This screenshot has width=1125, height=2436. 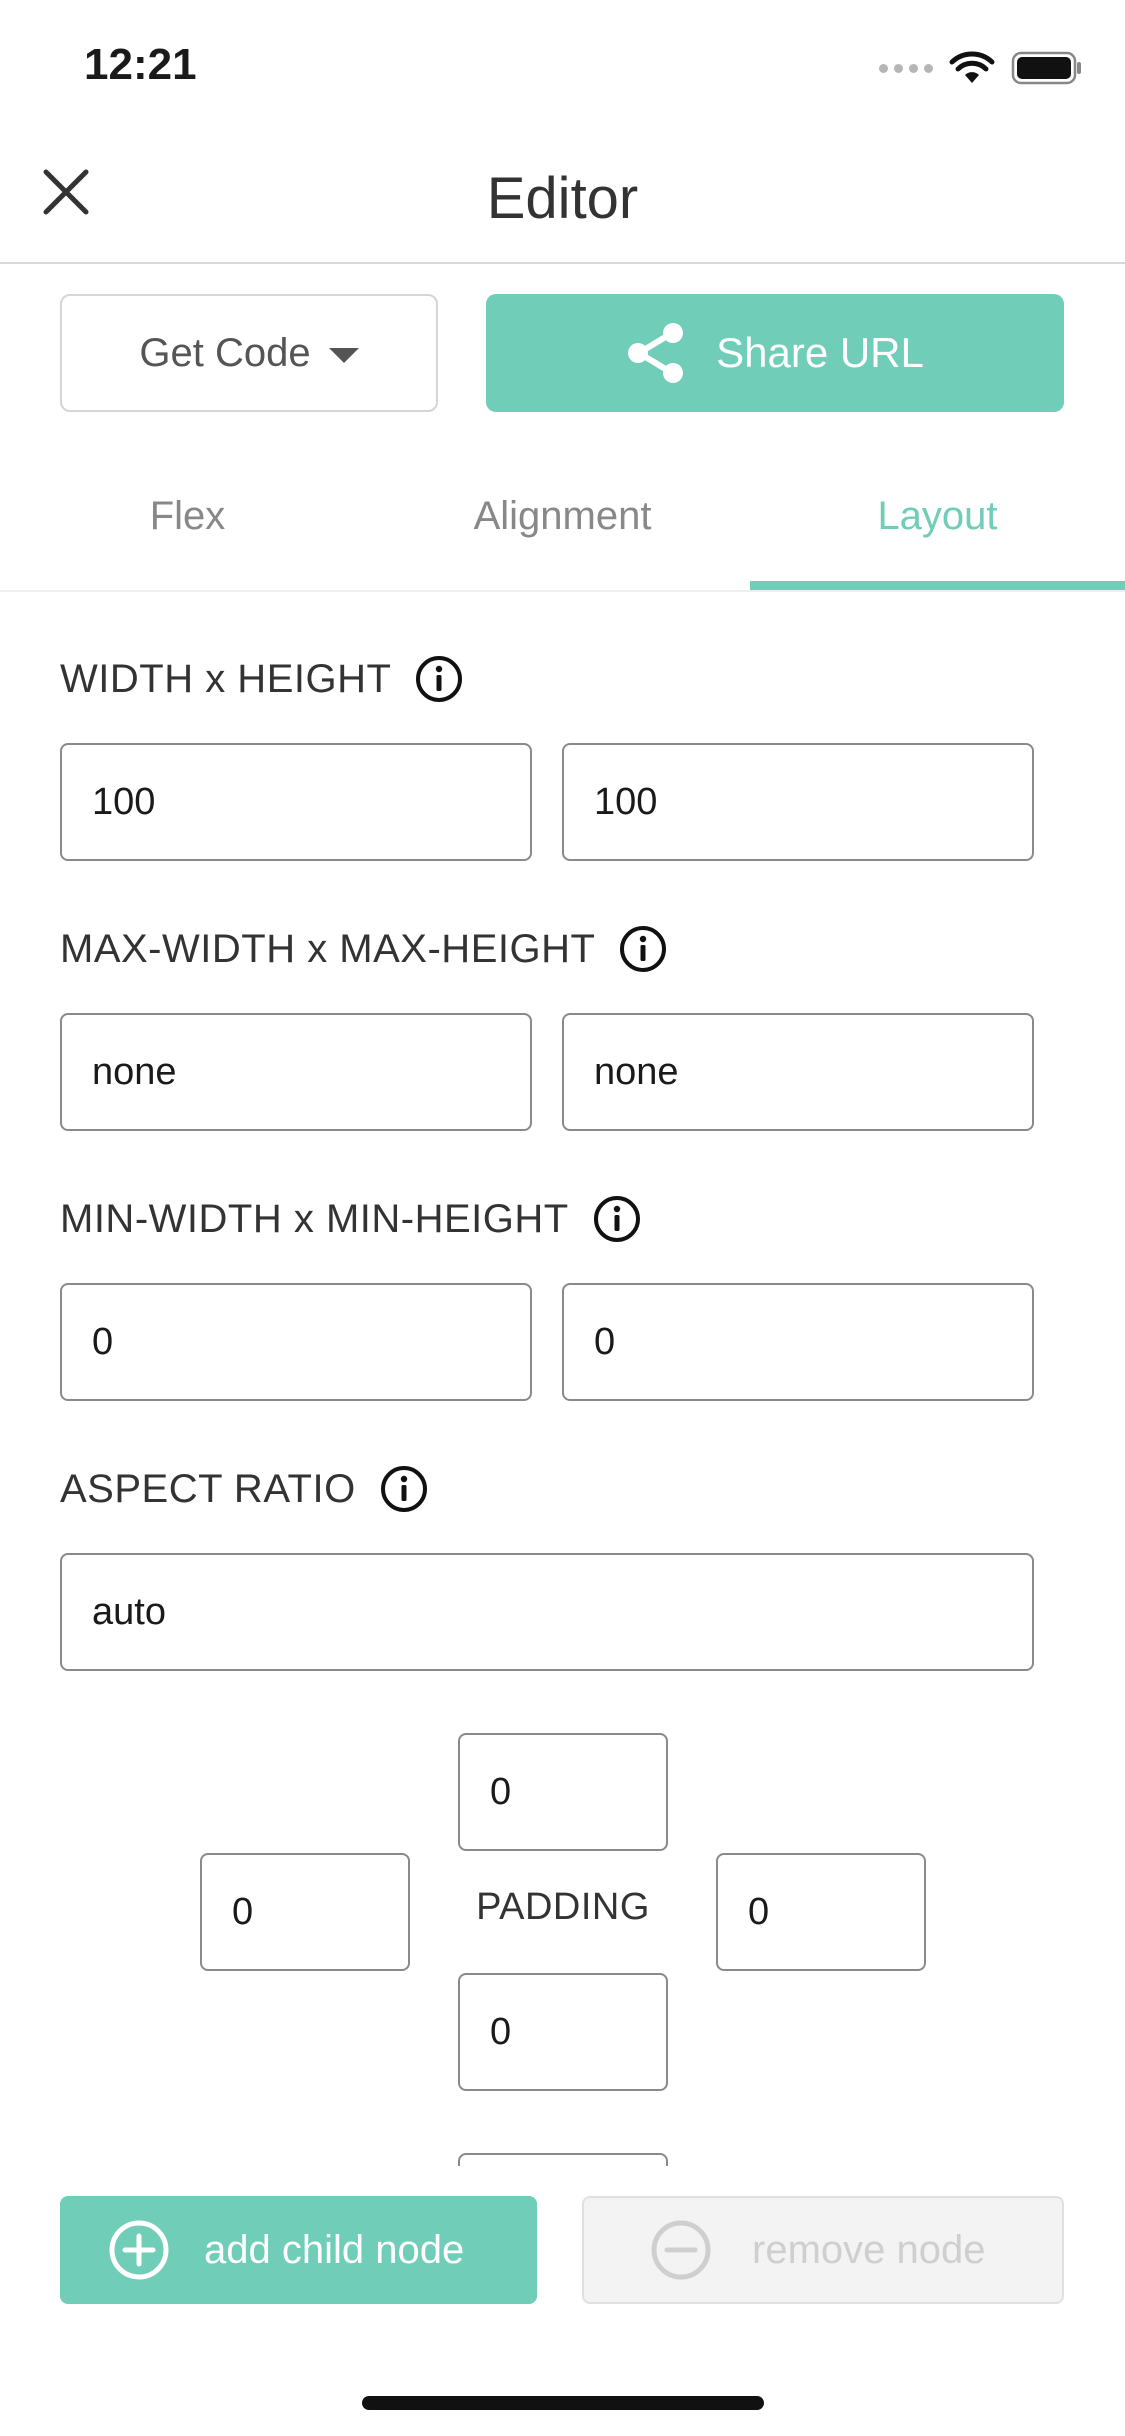 I want to click on home-indicator, so click(x=563, y=2403).